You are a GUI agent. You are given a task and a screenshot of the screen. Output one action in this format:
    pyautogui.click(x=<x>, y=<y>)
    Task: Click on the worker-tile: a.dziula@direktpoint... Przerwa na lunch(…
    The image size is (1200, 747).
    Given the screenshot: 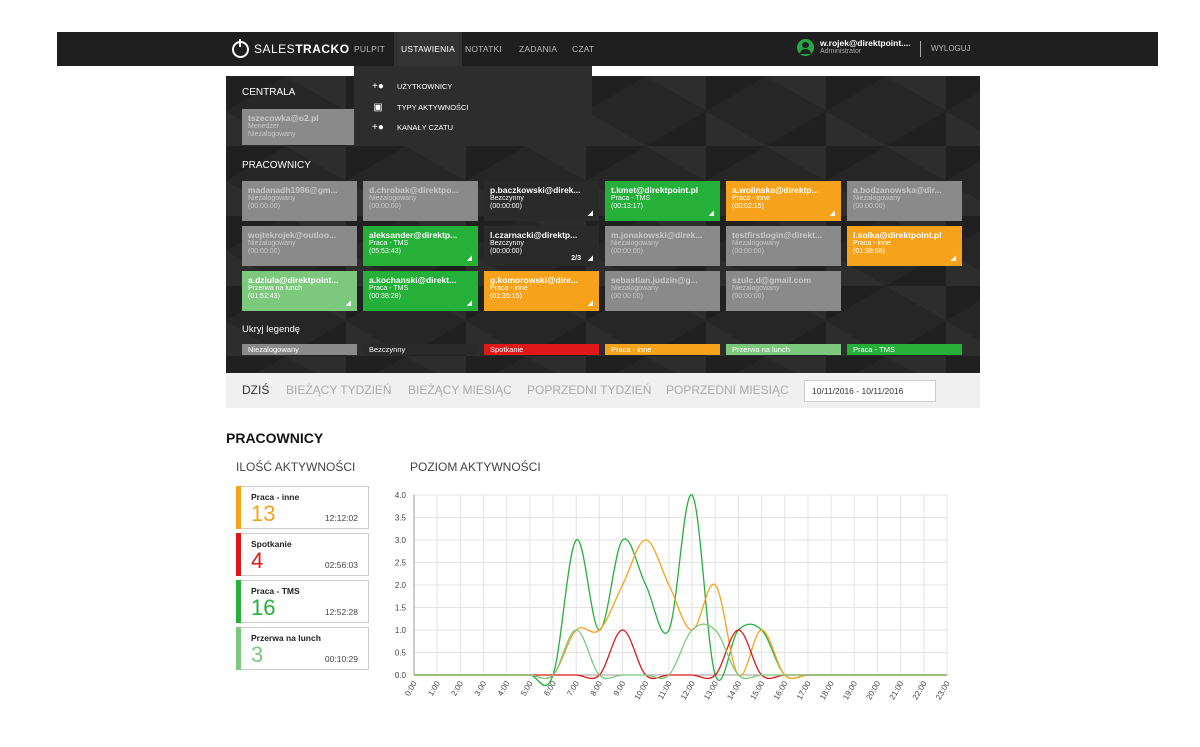 What is the action you would take?
    pyautogui.click(x=299, y=291)
    